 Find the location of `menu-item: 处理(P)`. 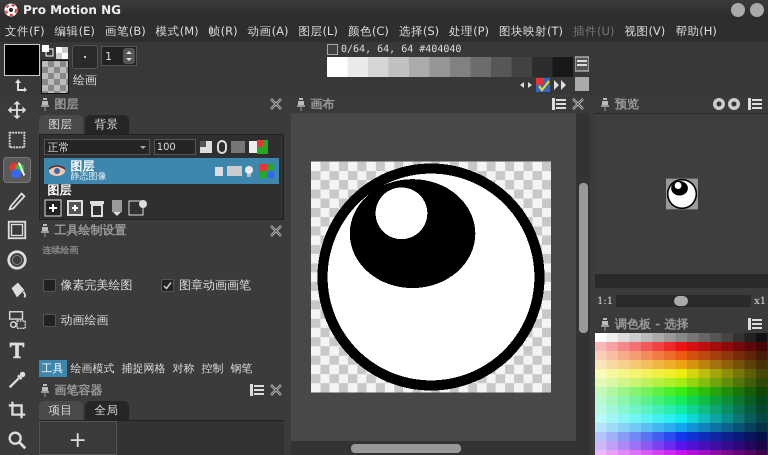

menu-item: 处理(P) is located at coordinates (469, 31).